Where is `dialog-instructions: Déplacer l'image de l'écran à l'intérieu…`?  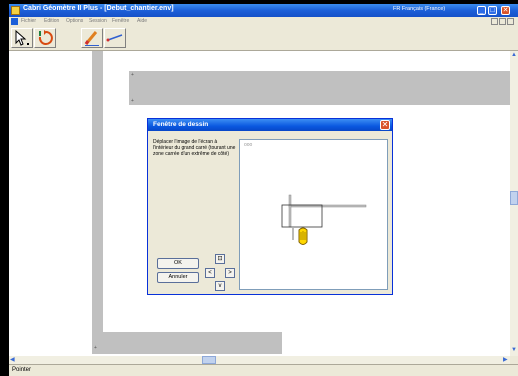 dialog-instructions: Déplacer l'image de l'écran à l'intérieu… is located at coordinates (194, 148).